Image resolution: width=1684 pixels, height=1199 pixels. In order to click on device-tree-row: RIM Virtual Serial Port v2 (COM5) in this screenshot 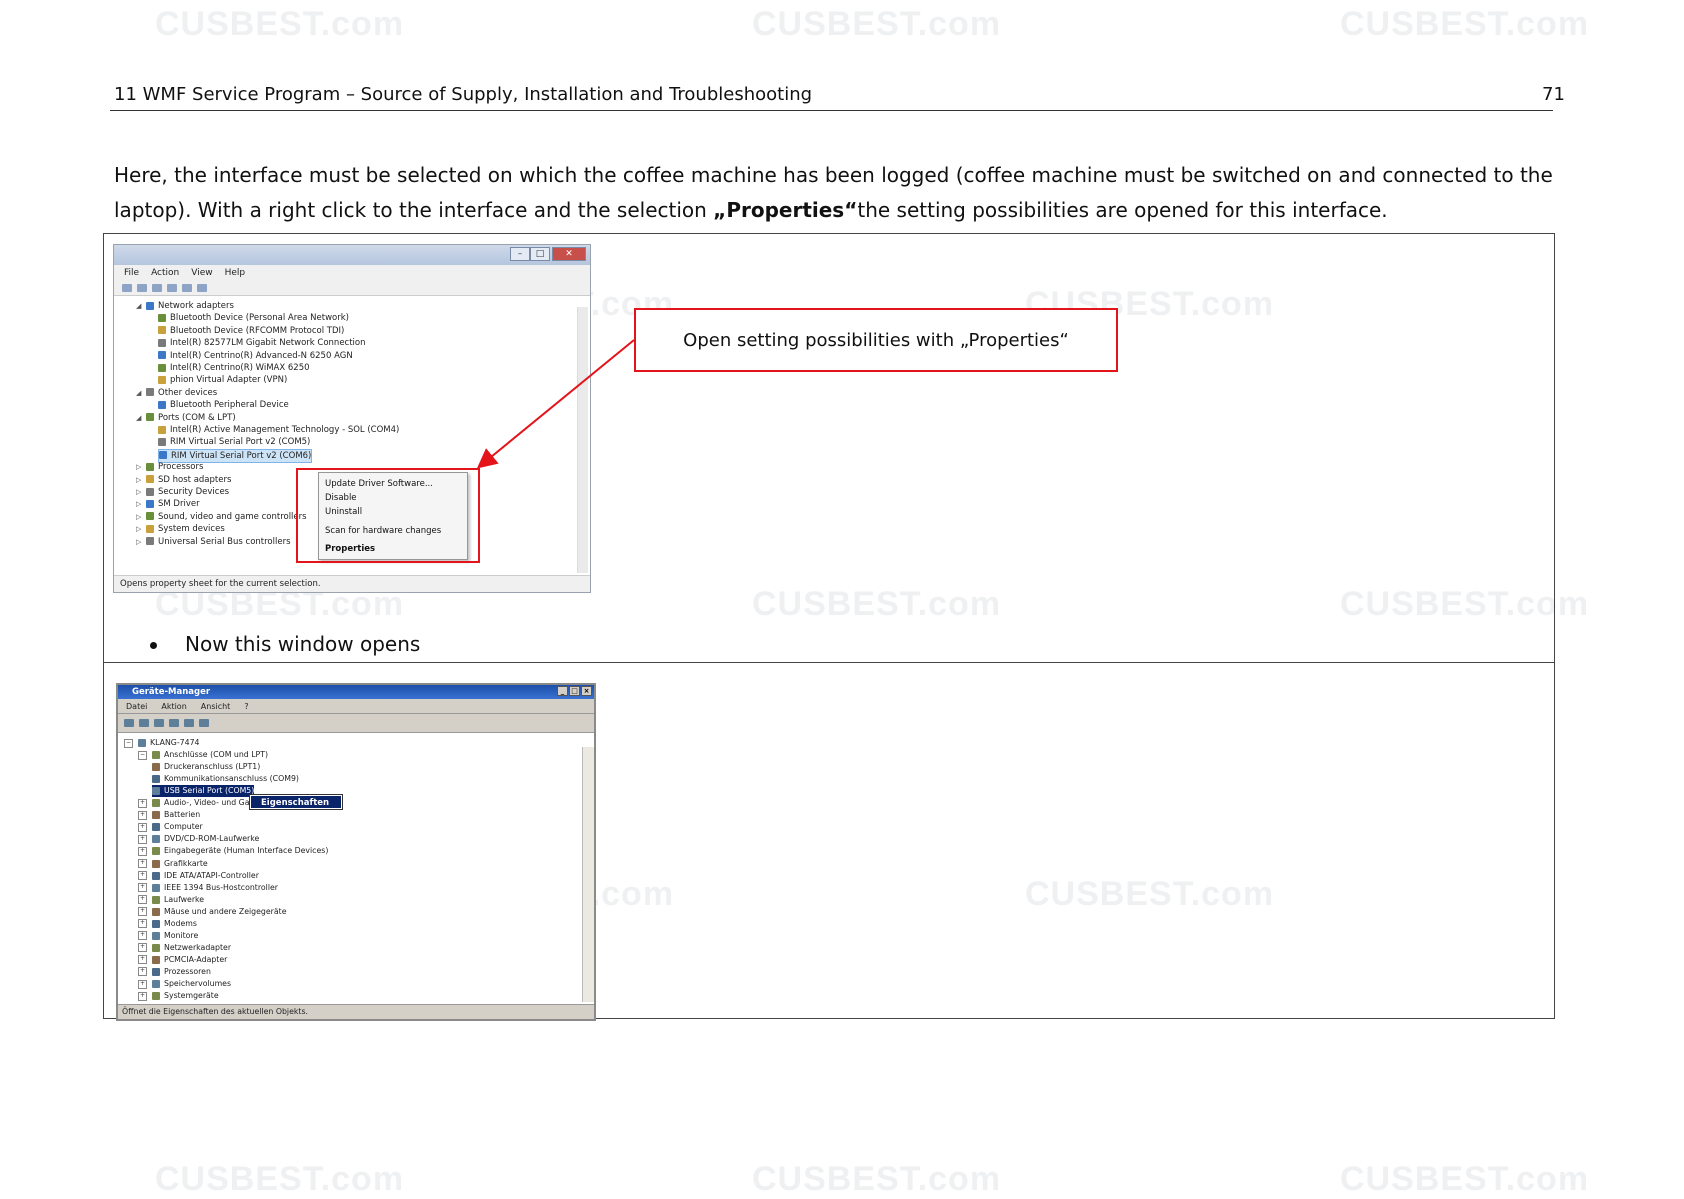, I will do `click(234, 442)`.